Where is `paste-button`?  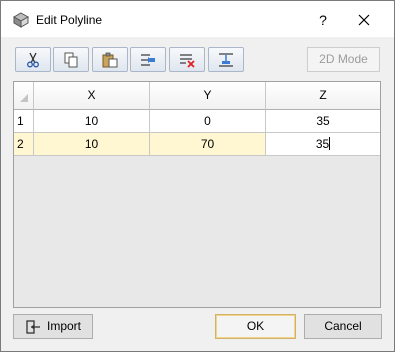 paste-button is located at coordinates (110, 59).